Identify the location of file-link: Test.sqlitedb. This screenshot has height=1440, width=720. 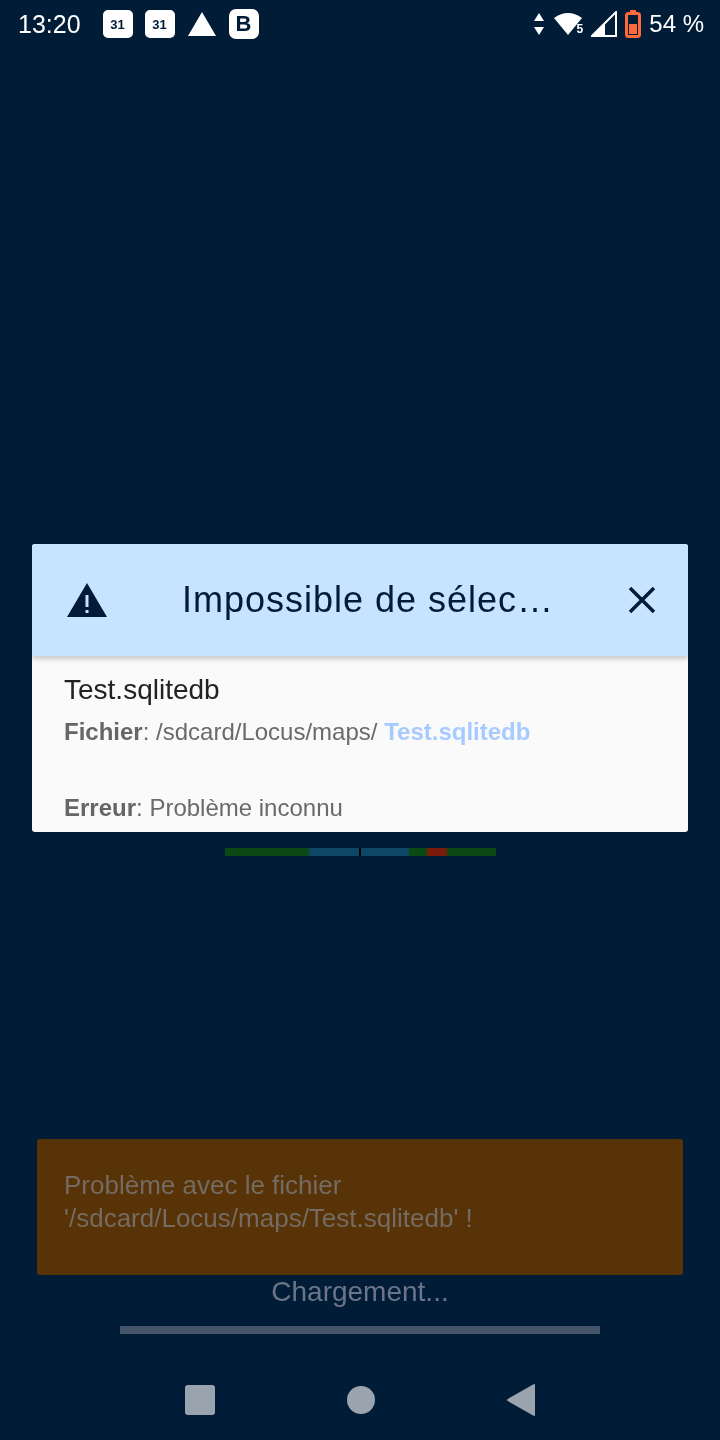
(457, 731).